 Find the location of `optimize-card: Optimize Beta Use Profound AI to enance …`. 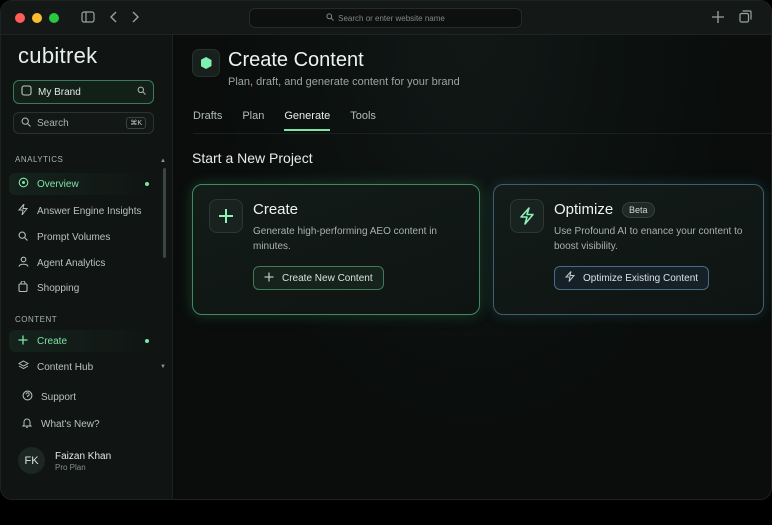

optimize-card: Optimize Beta Use Profound AI to enance … is located at coordinates (628, 249).